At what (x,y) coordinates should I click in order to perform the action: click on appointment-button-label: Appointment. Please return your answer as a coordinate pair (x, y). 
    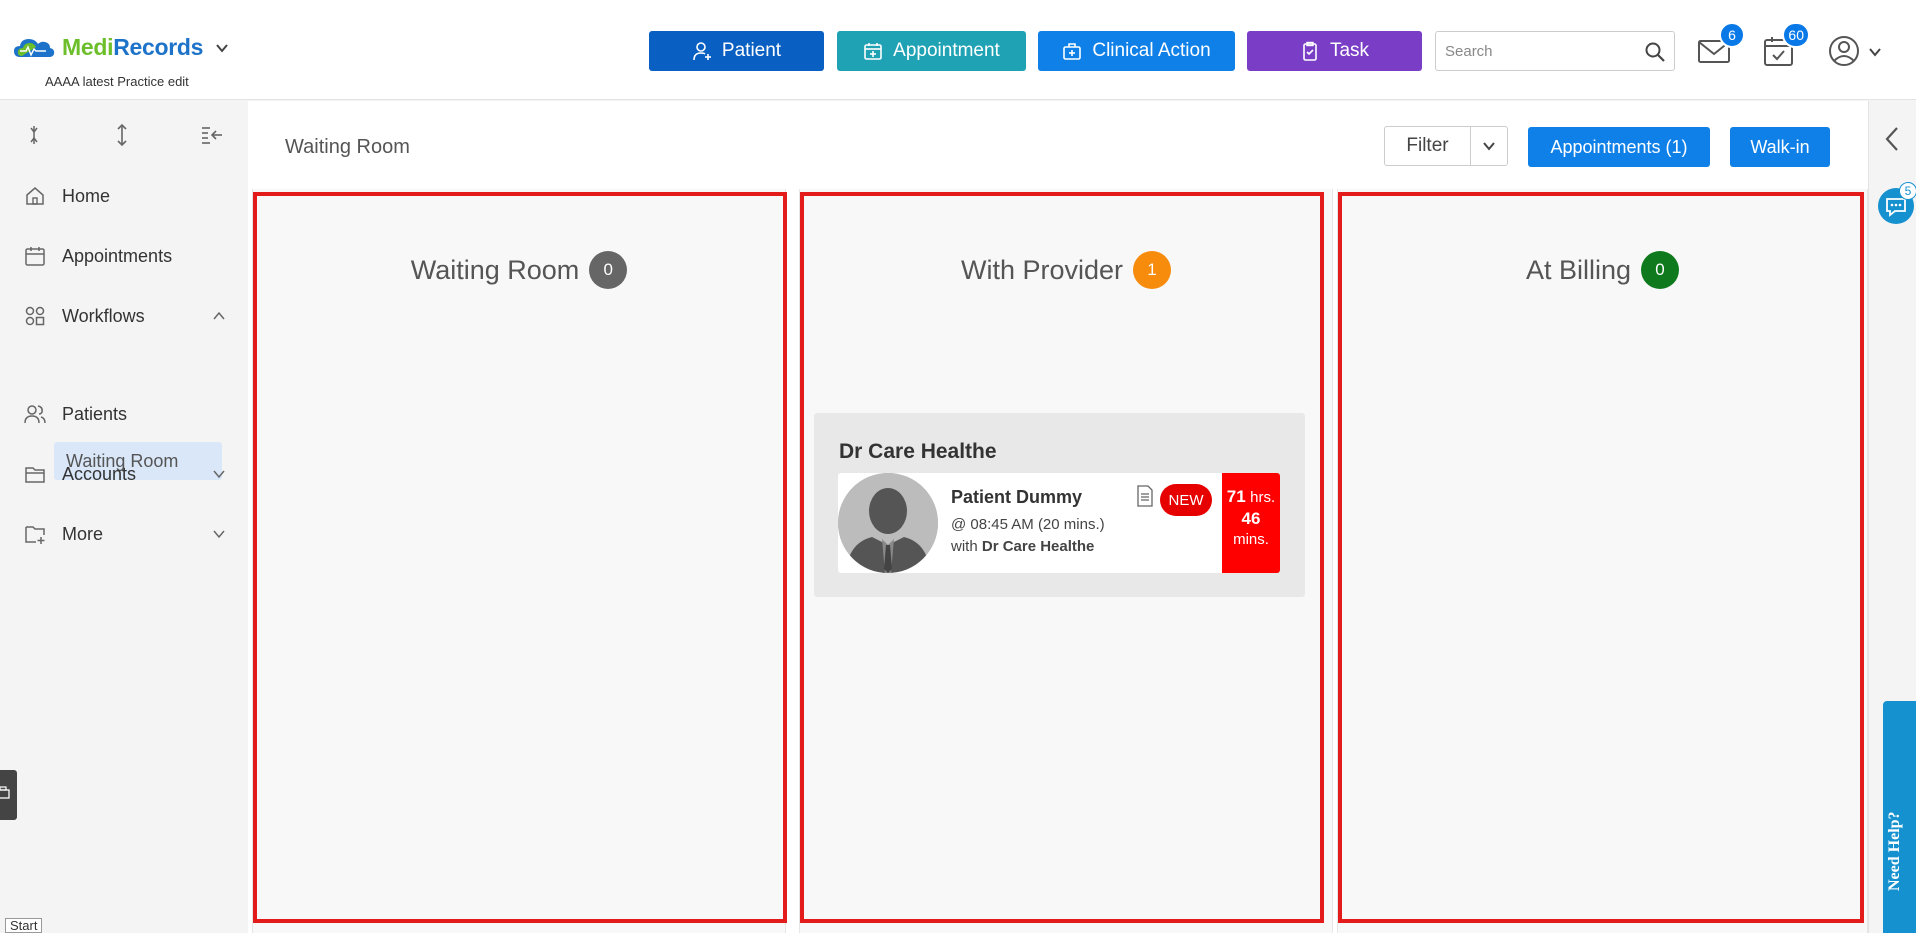
    Looking at the image, I should click on (946, 50).